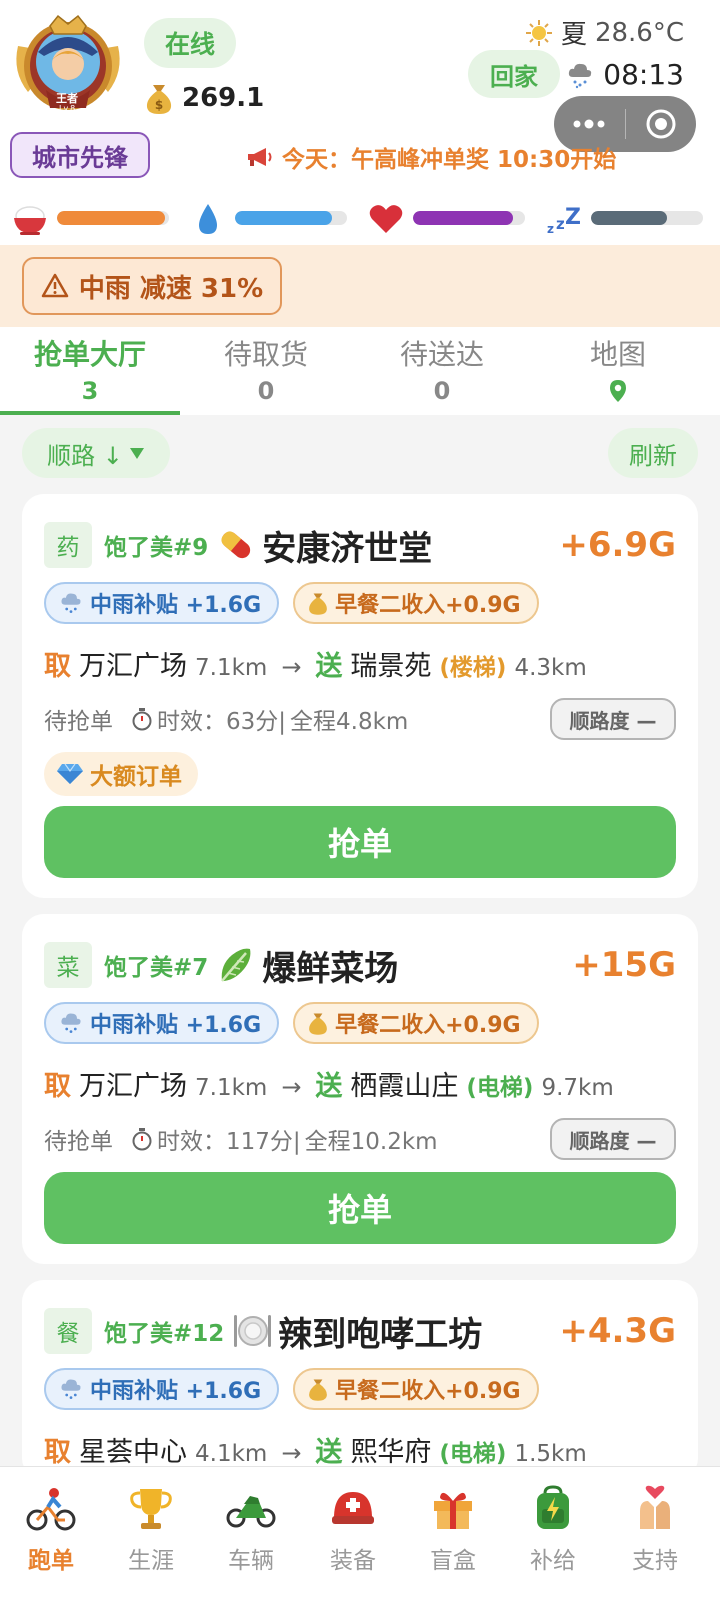 The height and width of the screenshot is (1602, 720). I want to click on store-name: 爆鲜菜场, so click(330, 968).